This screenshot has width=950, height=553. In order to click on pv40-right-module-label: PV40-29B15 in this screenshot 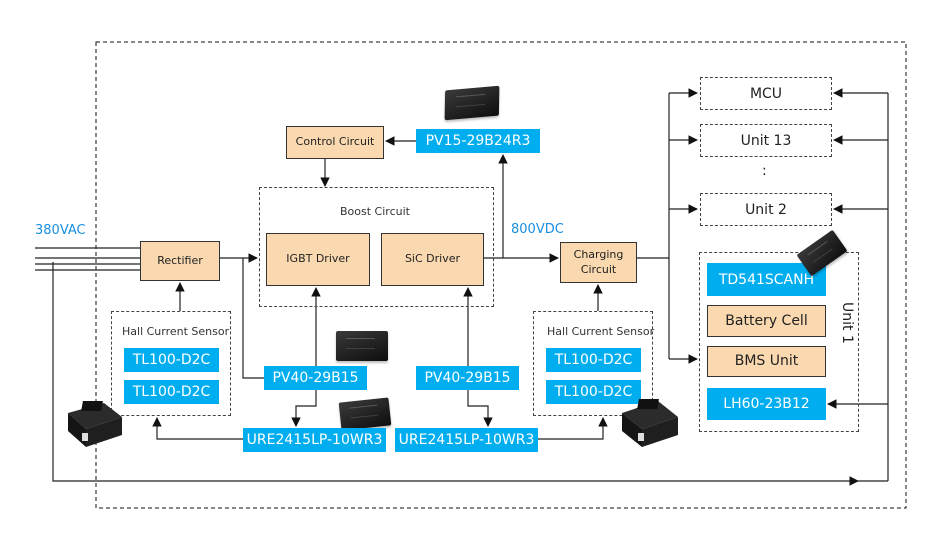, I will do `click(467, 378)`.